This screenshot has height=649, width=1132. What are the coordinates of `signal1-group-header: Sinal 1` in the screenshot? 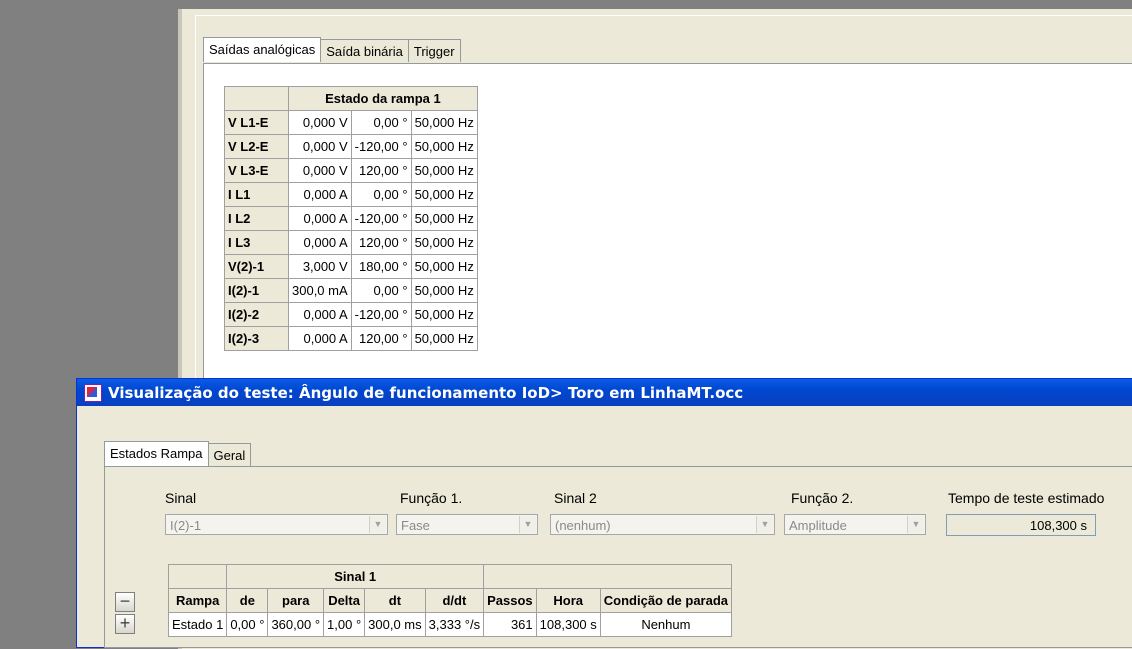 It's located at (355, 576).